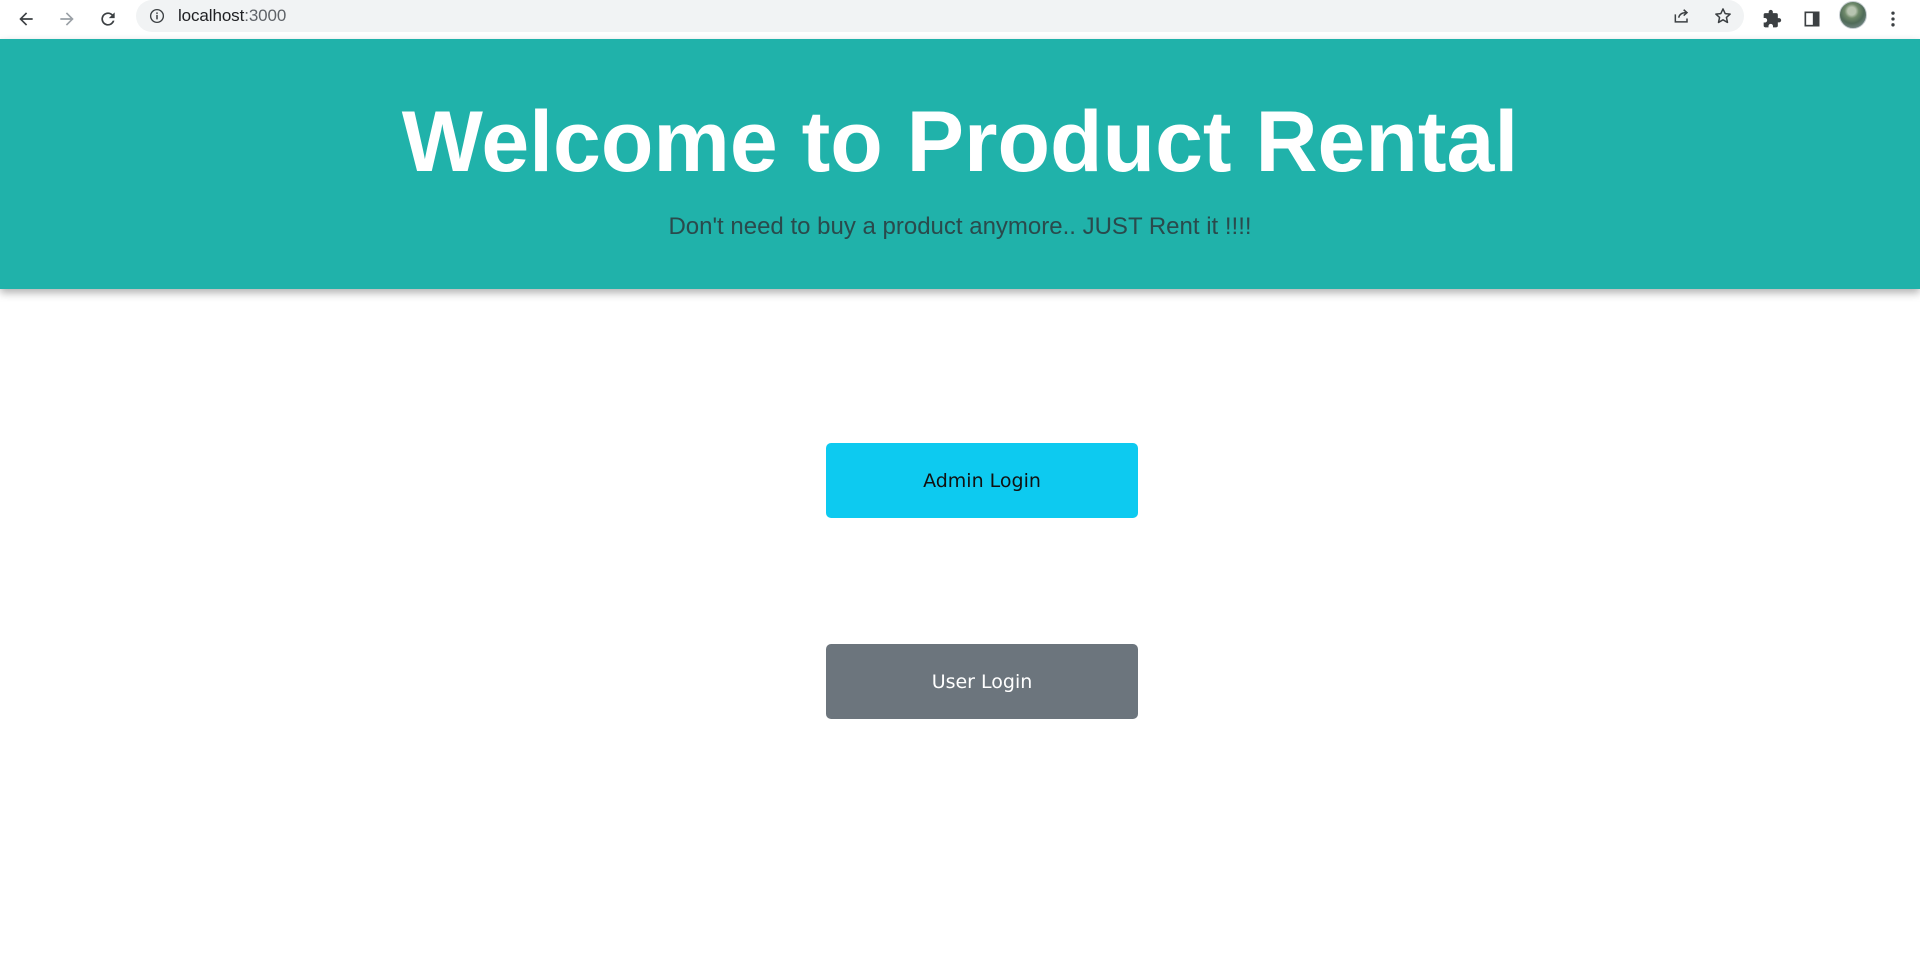 Image resolution: width=1920 pixels, height=977 pixels. I want to click on bookmark-button, so click(1723, 16).